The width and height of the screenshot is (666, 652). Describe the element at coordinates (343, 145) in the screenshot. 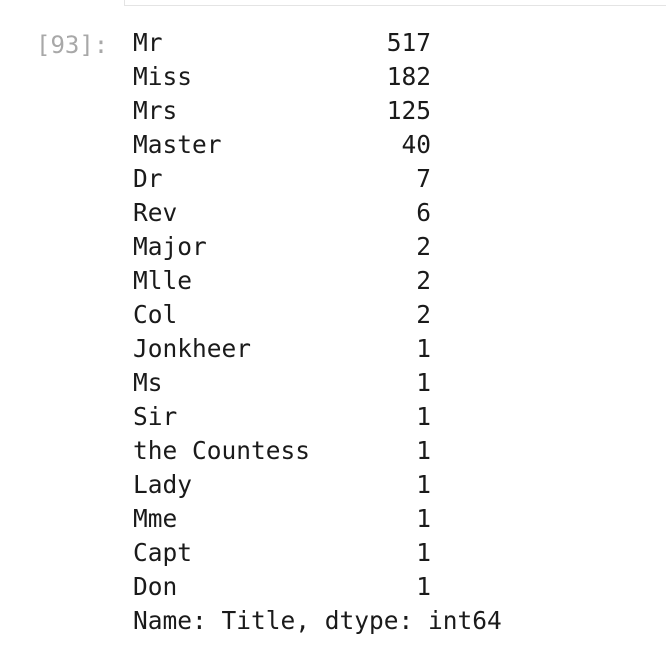

I see `series-row: Master 40` at that location.